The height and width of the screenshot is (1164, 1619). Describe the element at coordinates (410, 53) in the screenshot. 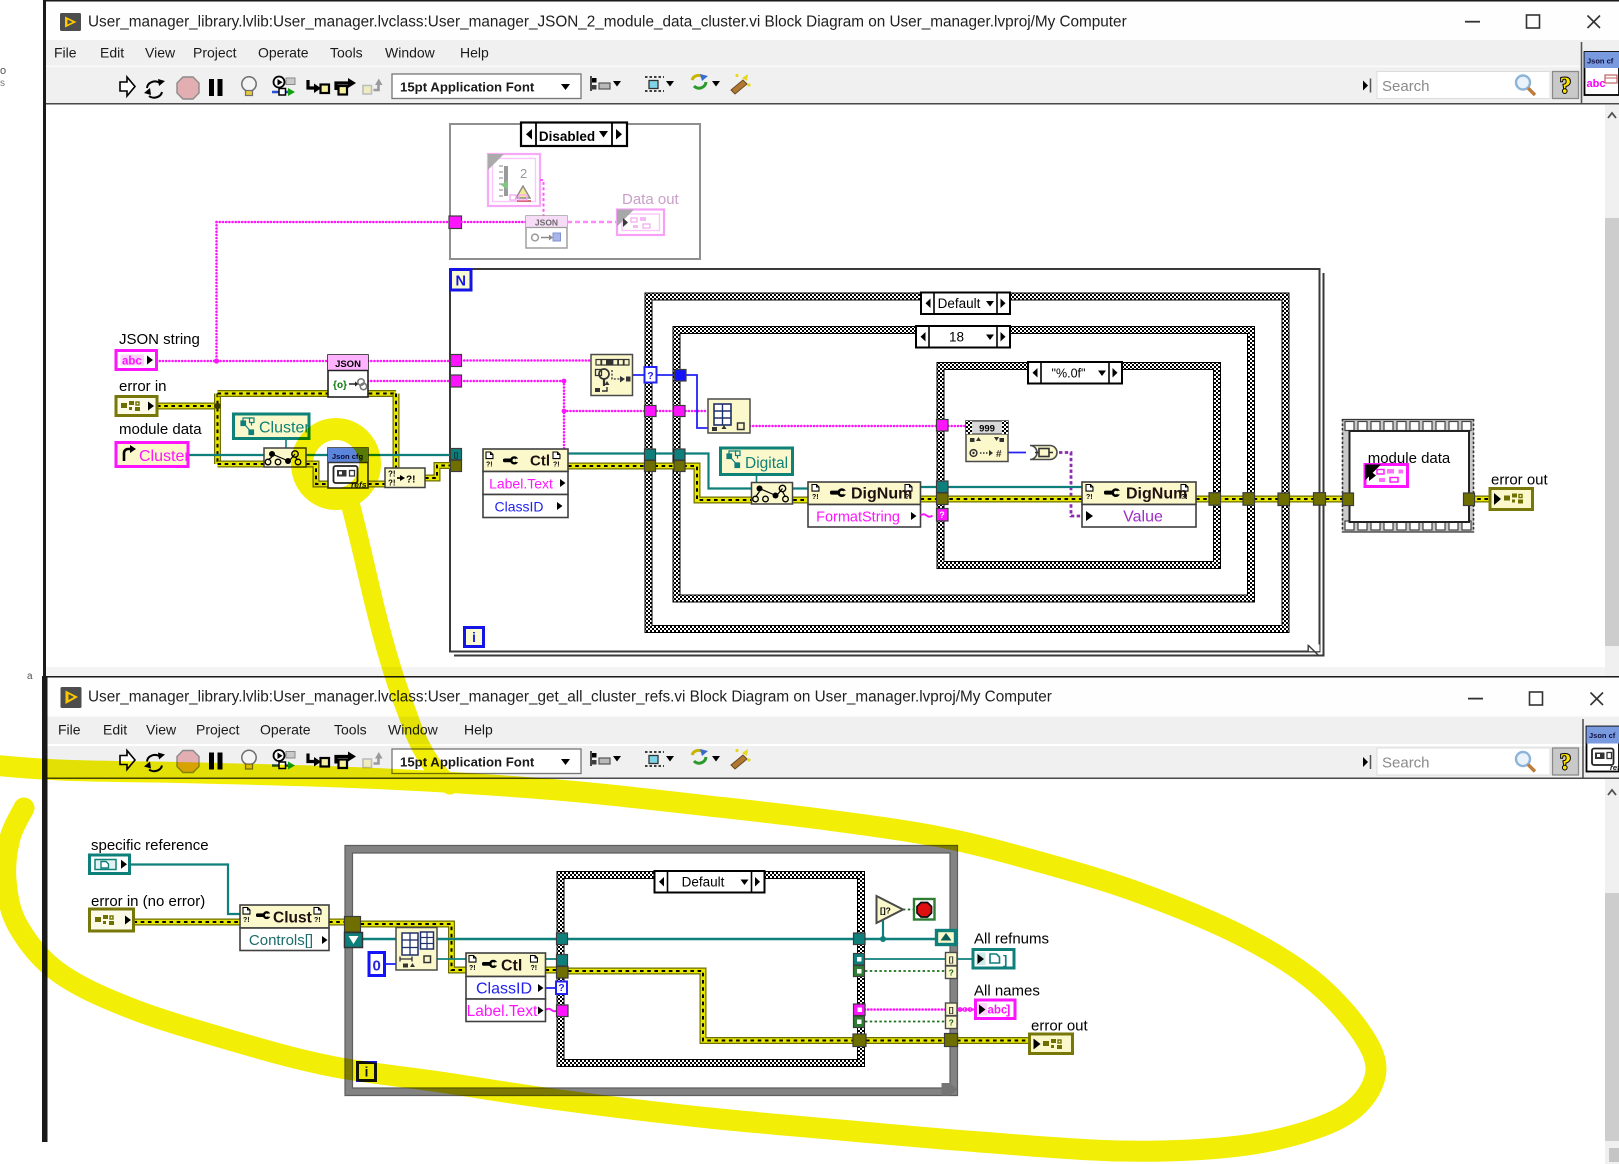

I see `svg-text: Window` at that location.